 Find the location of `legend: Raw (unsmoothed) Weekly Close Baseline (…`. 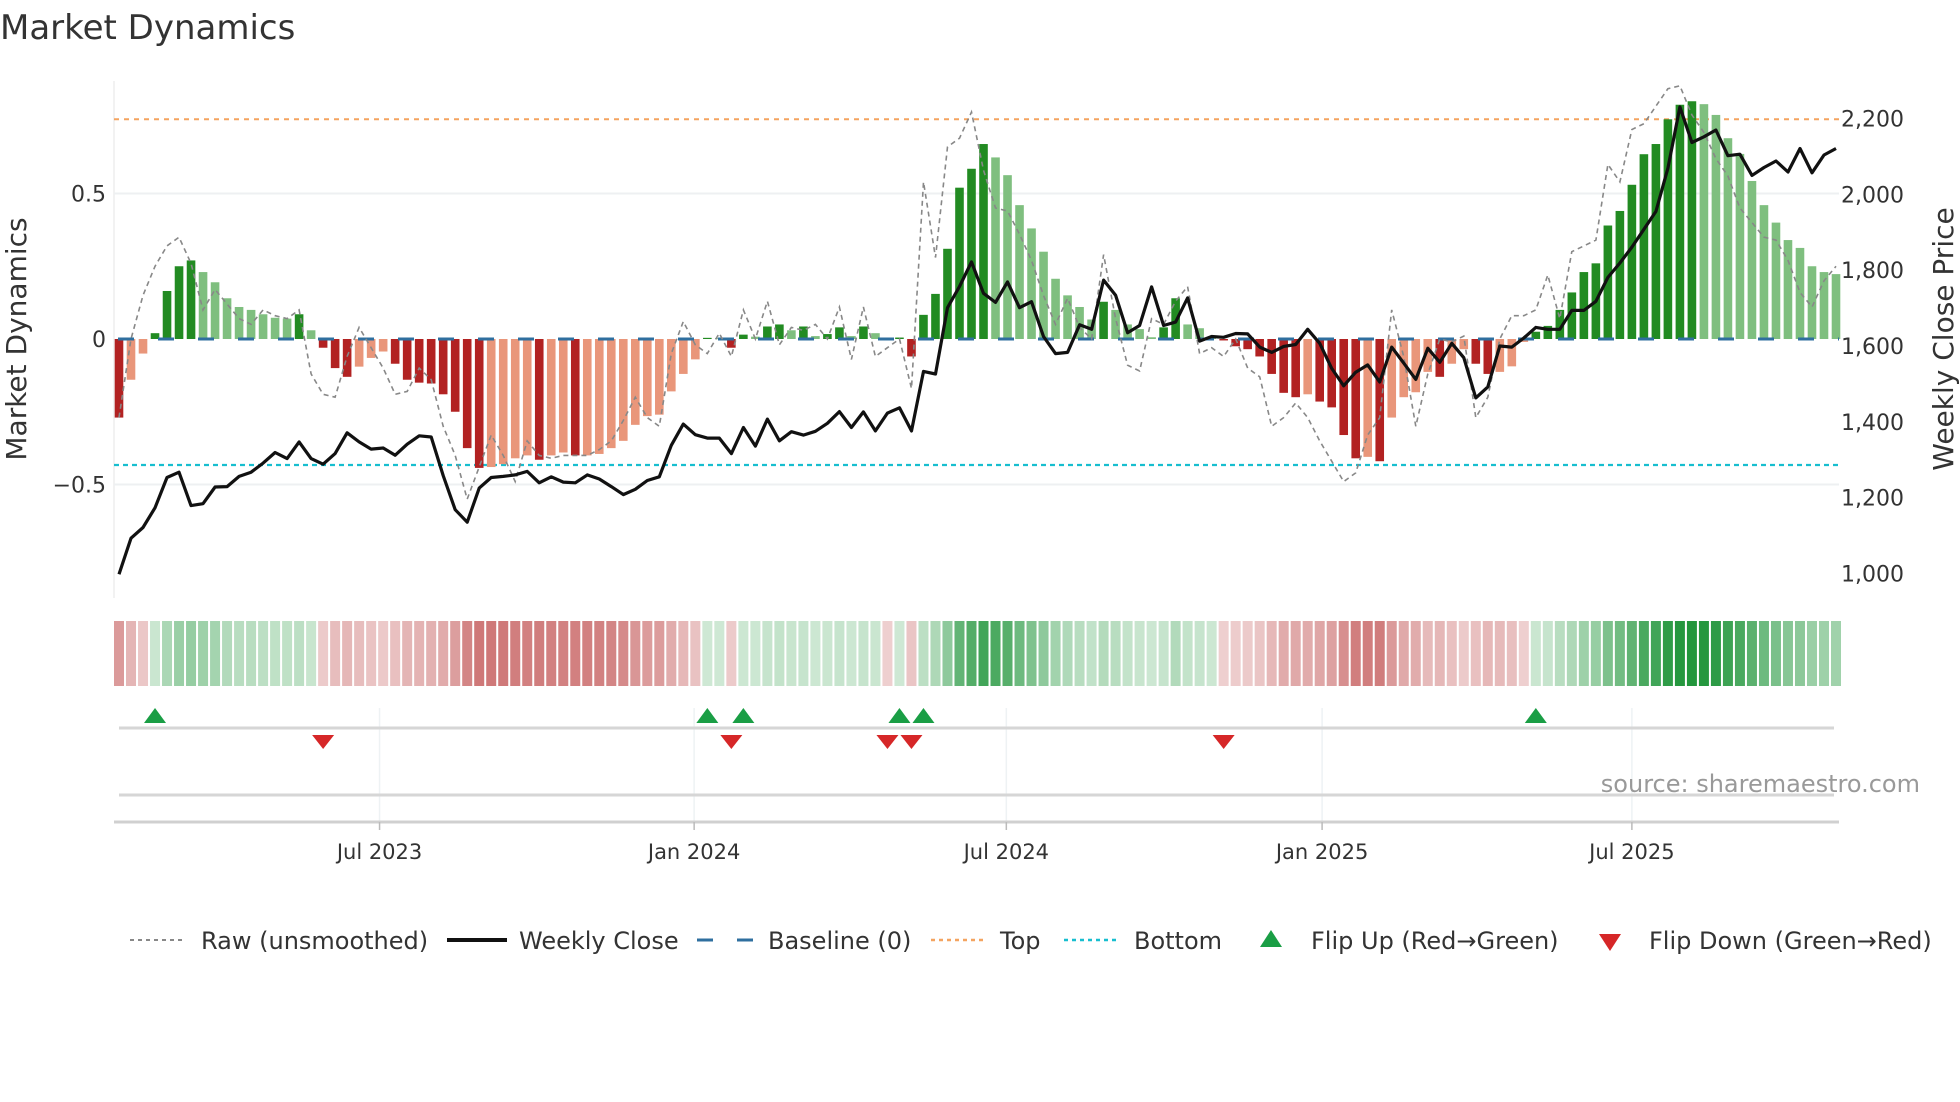

legend: Raw (unsmoothed) Weekly Close Baseline (… is located at coordinates (1031, 941).